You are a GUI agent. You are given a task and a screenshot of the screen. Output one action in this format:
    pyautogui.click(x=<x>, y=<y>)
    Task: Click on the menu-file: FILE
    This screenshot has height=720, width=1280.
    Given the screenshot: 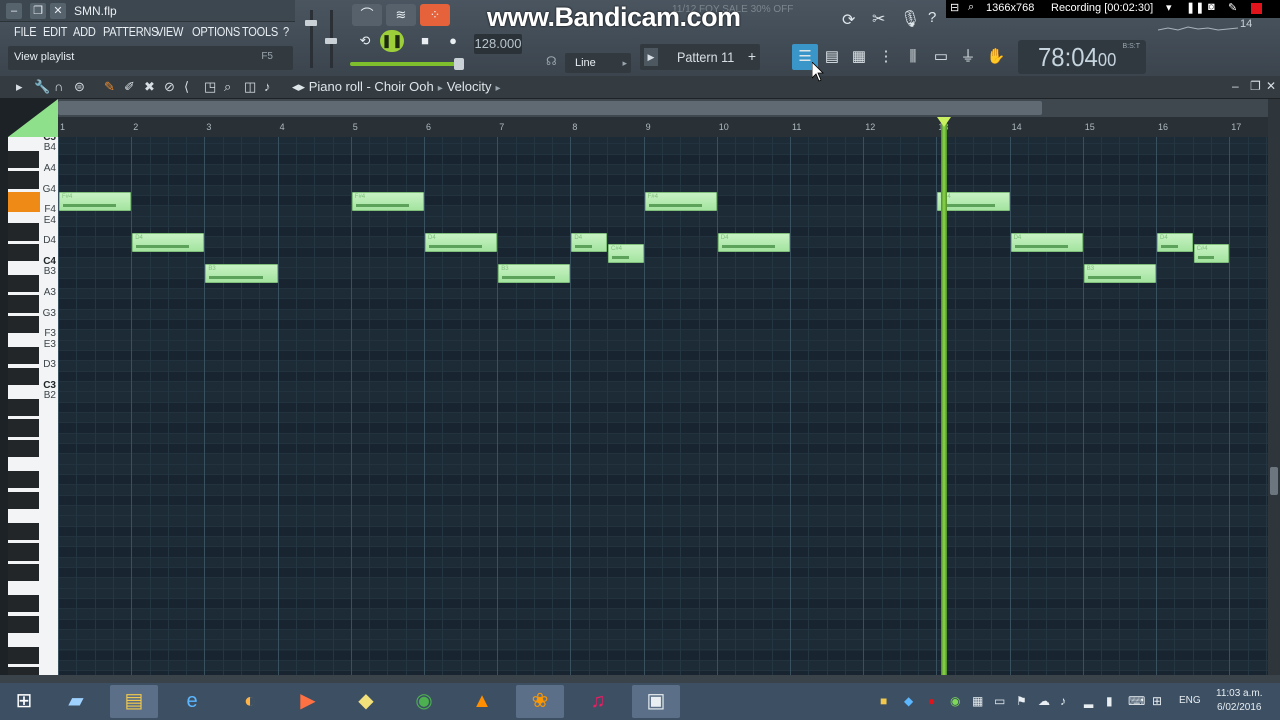 What is the action you would take?
    pyautogui.click(x=25, y=31)
    